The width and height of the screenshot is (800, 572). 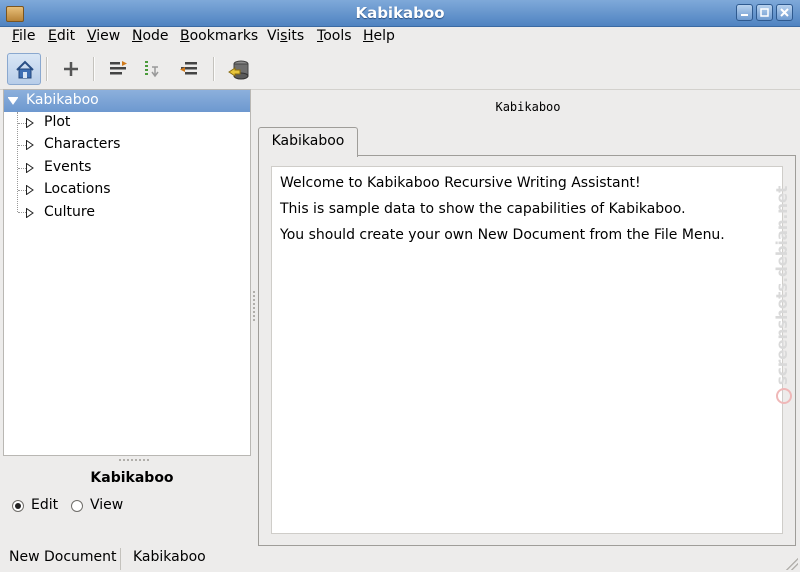 What do you see at coordinates (127, 145) in the screenshot?
I see `tree-node-characters: Characters` at bounding box center [127, 145].